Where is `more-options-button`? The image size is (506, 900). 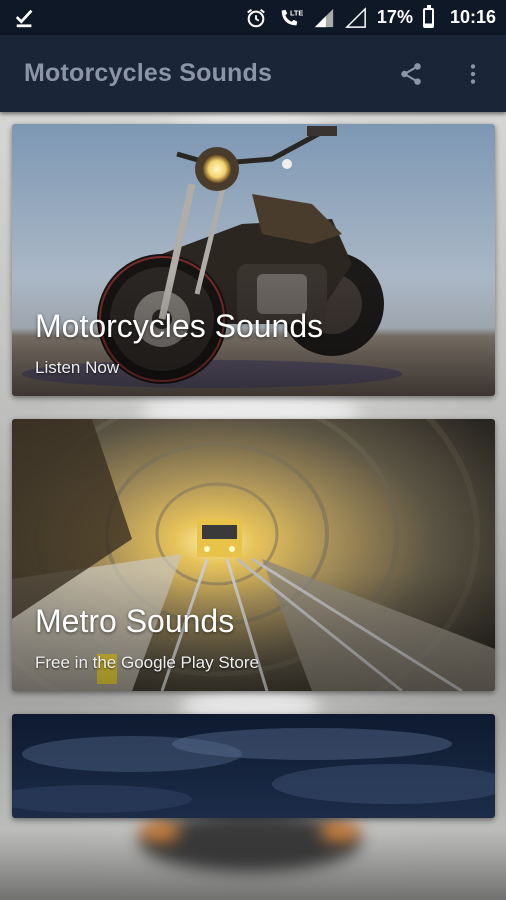 more-options-button is located at coordinates (473, 74).